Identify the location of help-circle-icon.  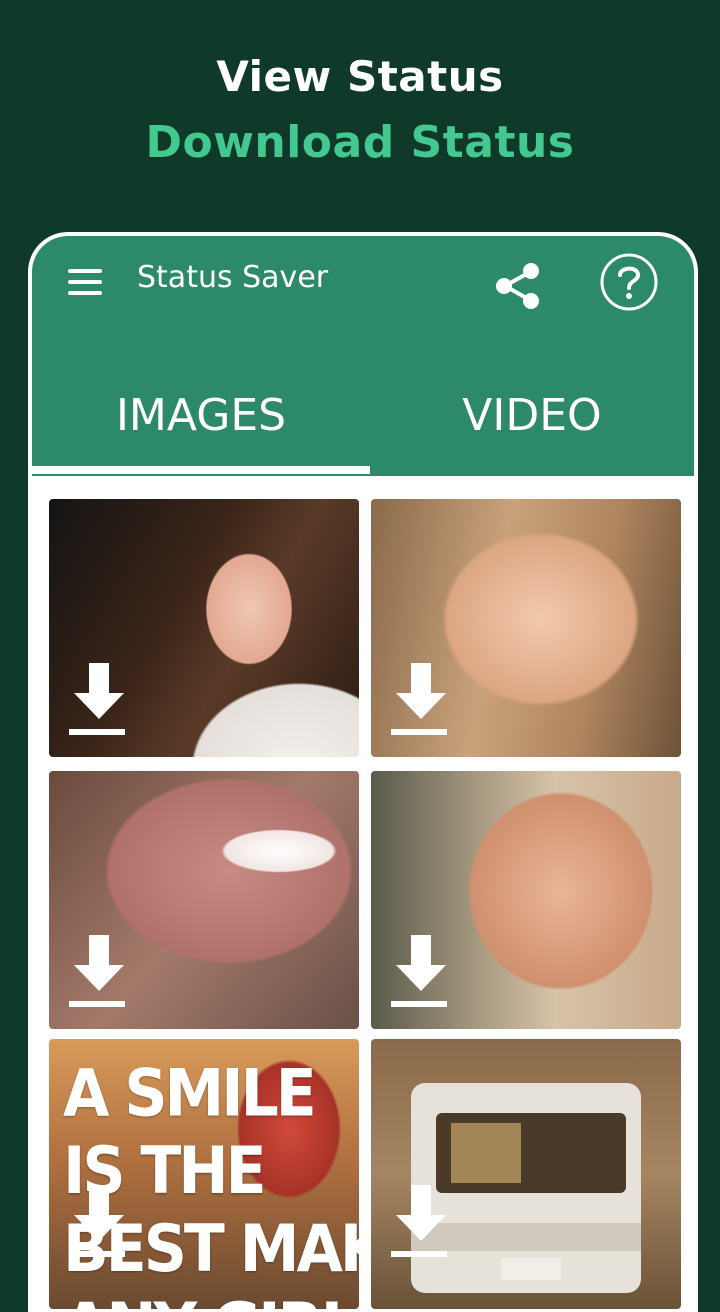
(629, 282).